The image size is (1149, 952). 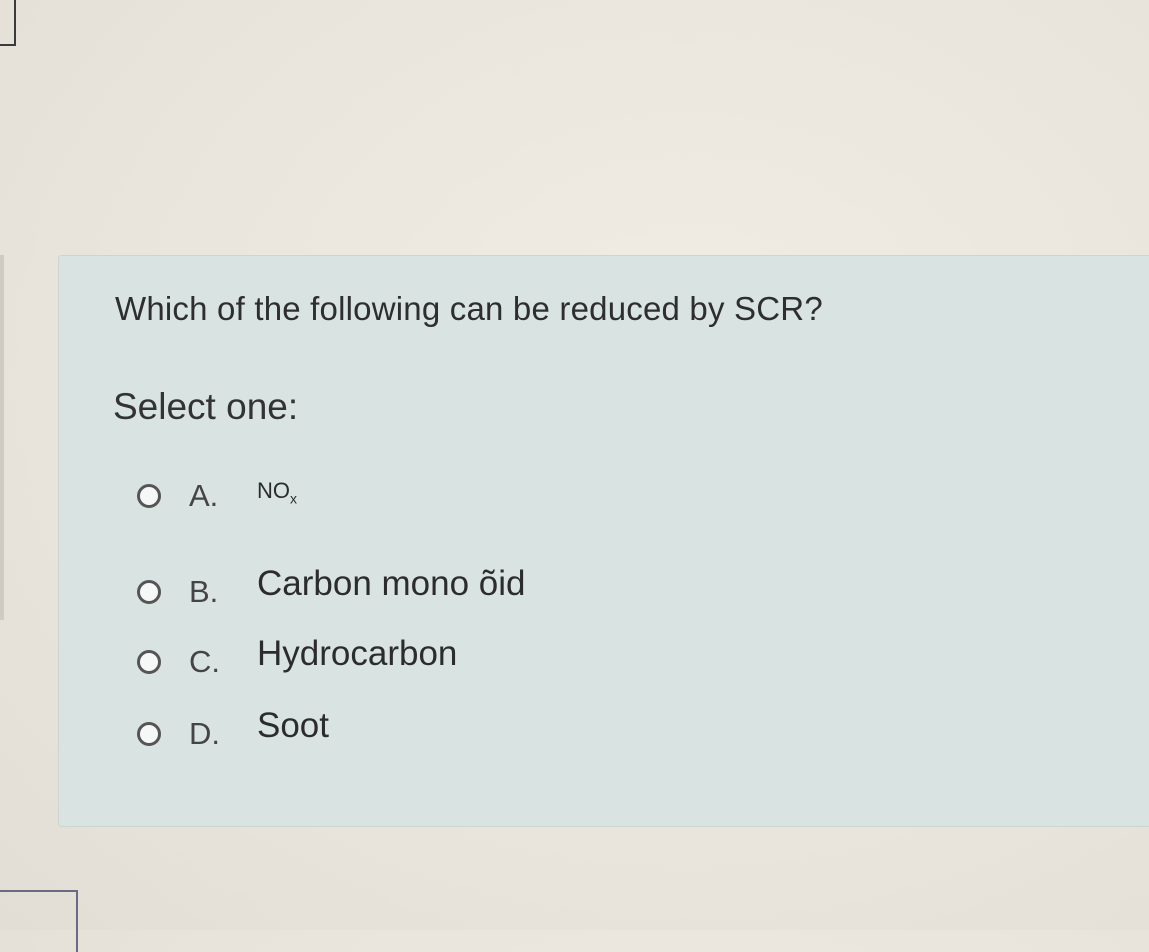 I want to click on option-c-letter: C., so click(x=204, y=661).